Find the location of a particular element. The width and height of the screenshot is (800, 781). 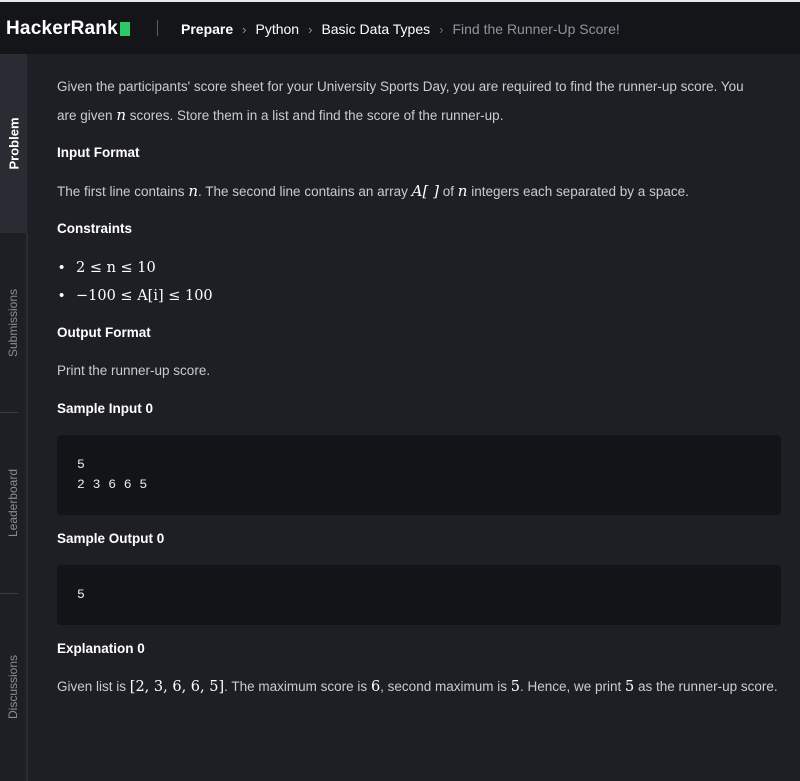

code-line: 2 3 6 6 5 is located at coordinates (112, 484).